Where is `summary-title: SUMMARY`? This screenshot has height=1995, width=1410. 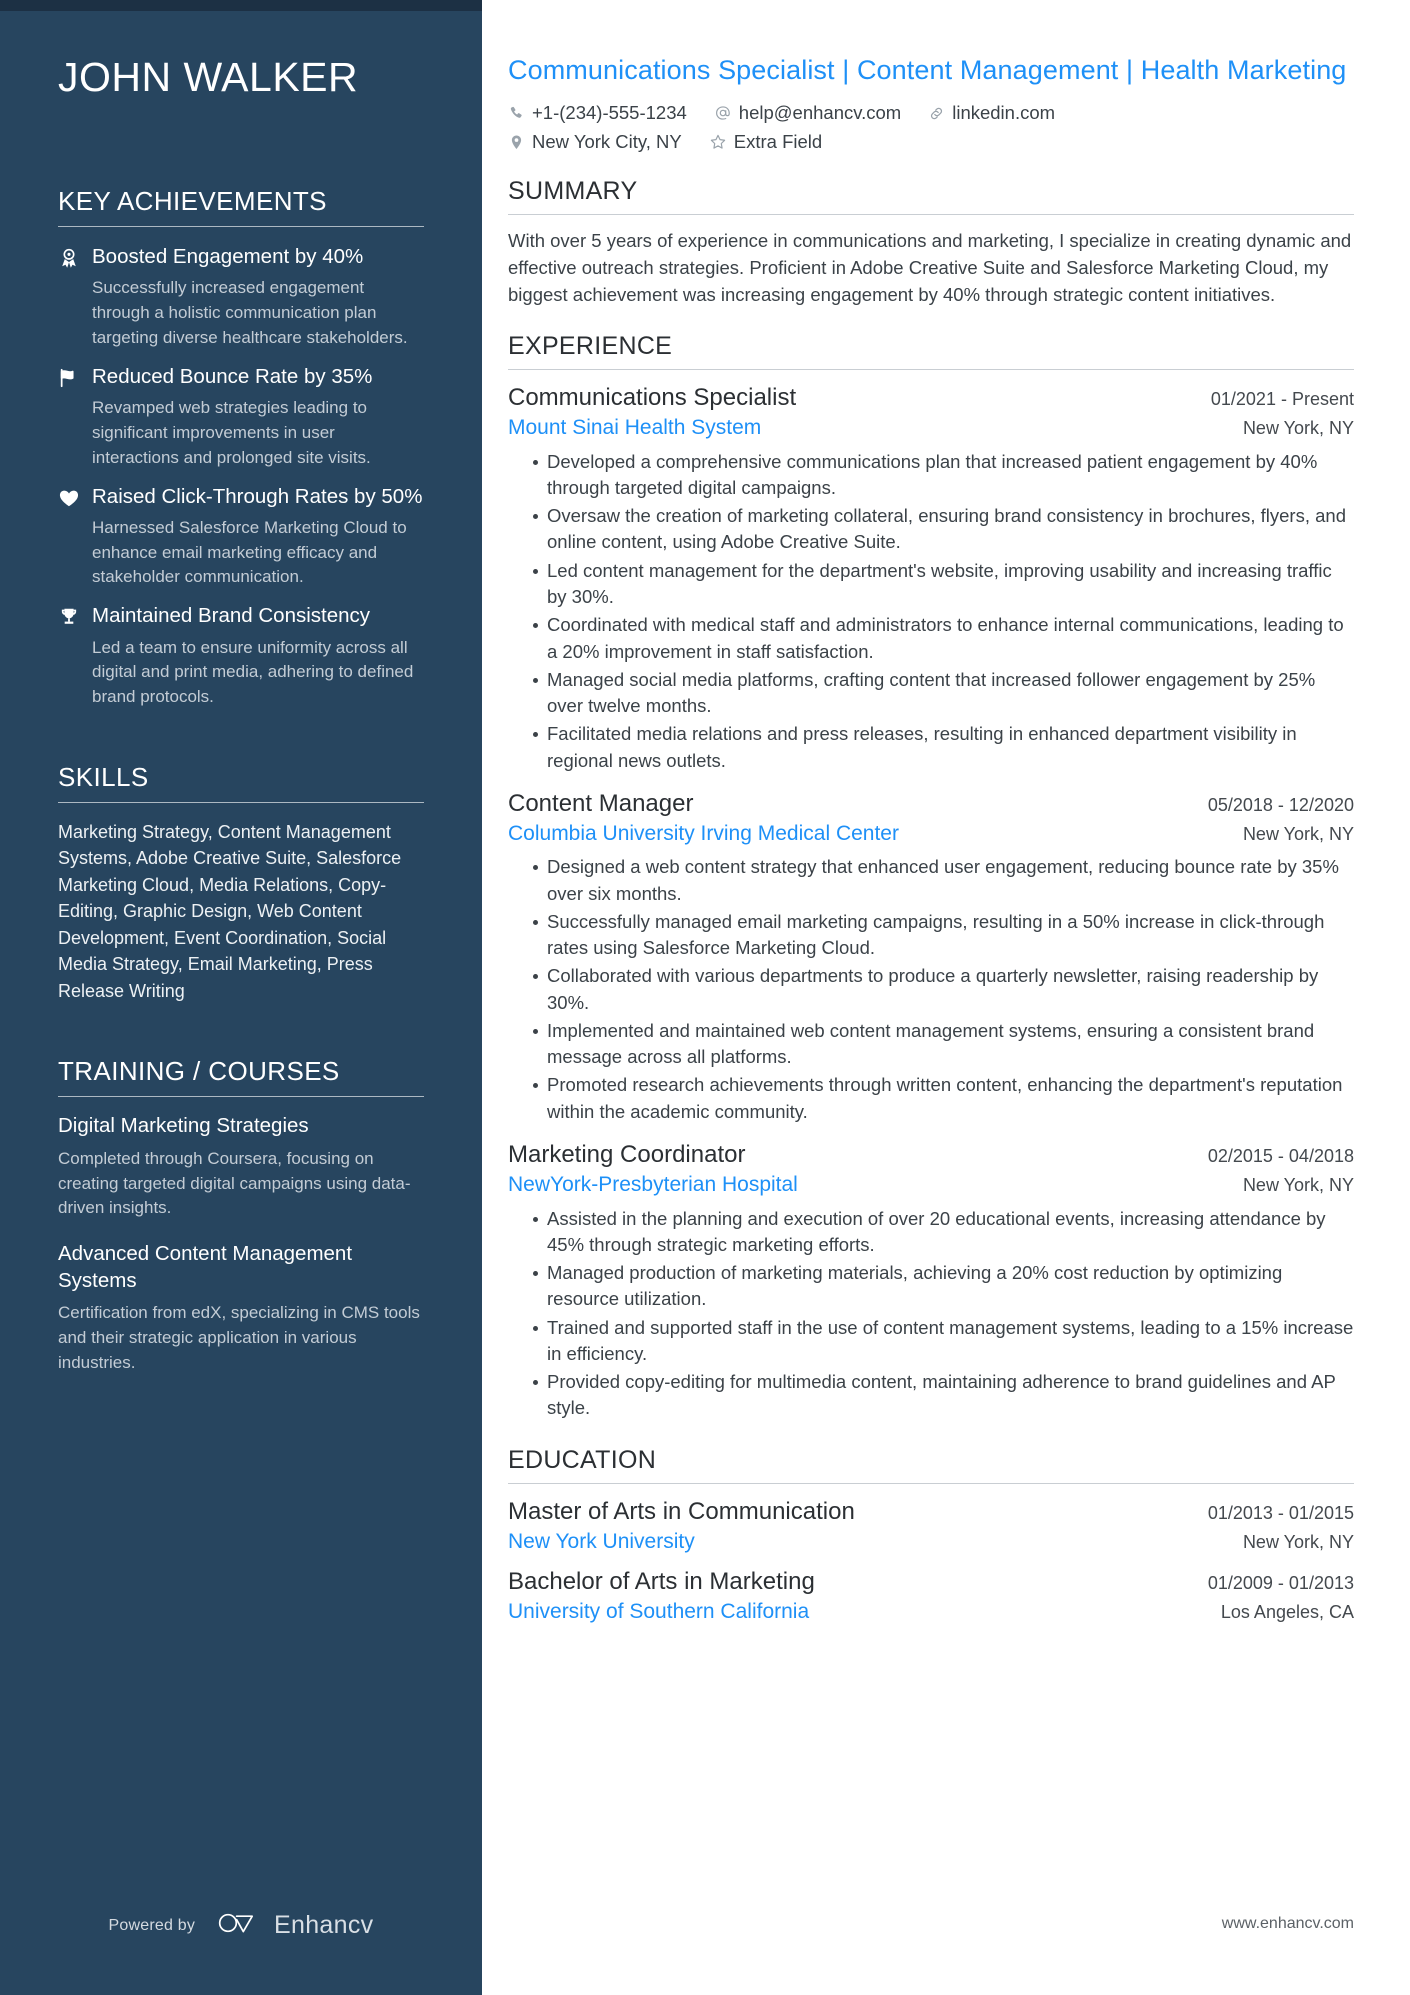 summary-title: SUMMARY is located at coordinates (573, 191).